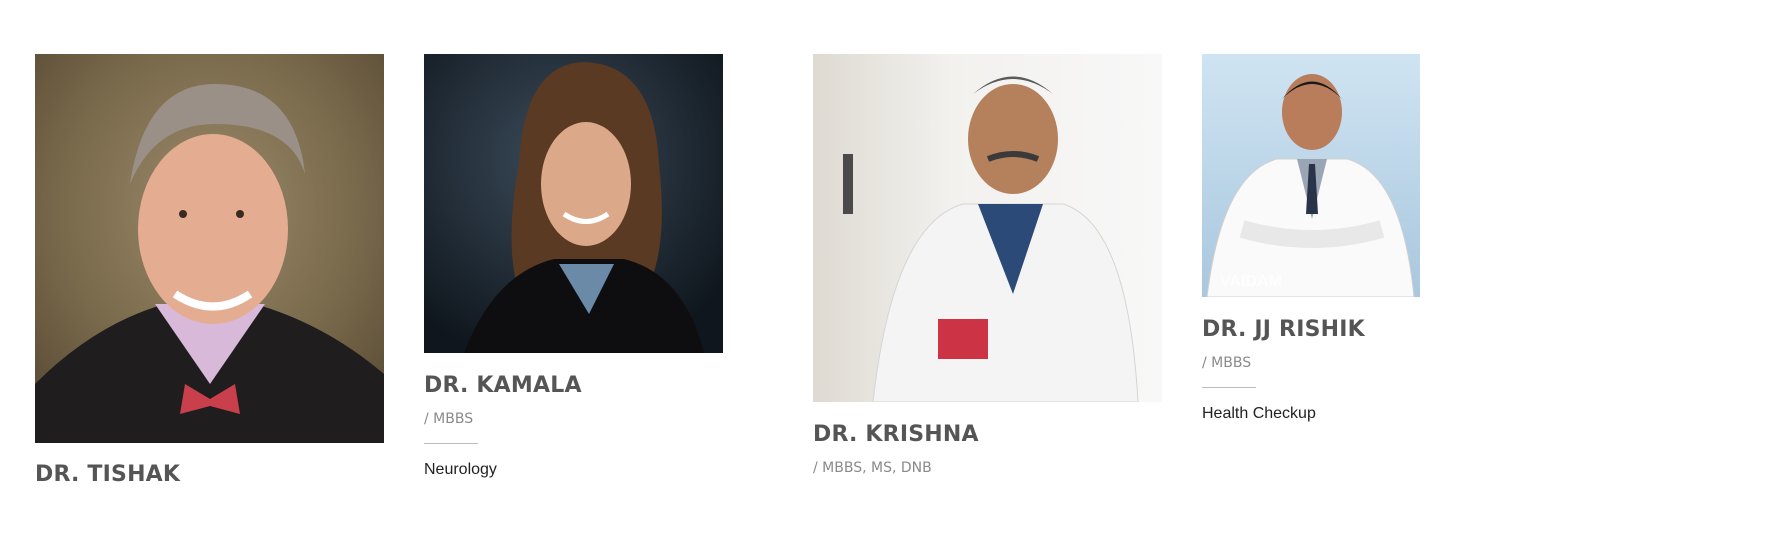 The width and height of the screenshot is (1768, 548). What do you see at coordinates (1259, 413) in the screenshot?
I see `doctor-specialty: Health Checkup` at bounding box center [1259, 413].